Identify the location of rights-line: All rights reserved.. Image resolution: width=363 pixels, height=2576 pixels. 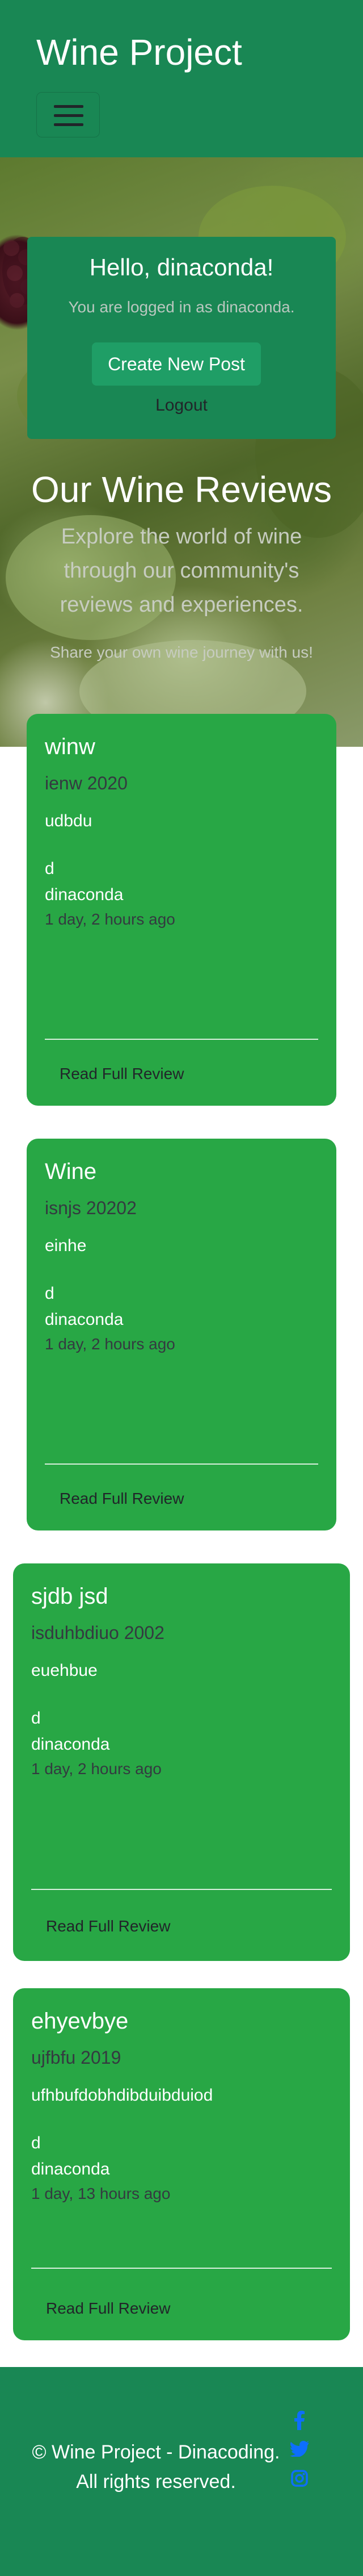
(156, 2482).